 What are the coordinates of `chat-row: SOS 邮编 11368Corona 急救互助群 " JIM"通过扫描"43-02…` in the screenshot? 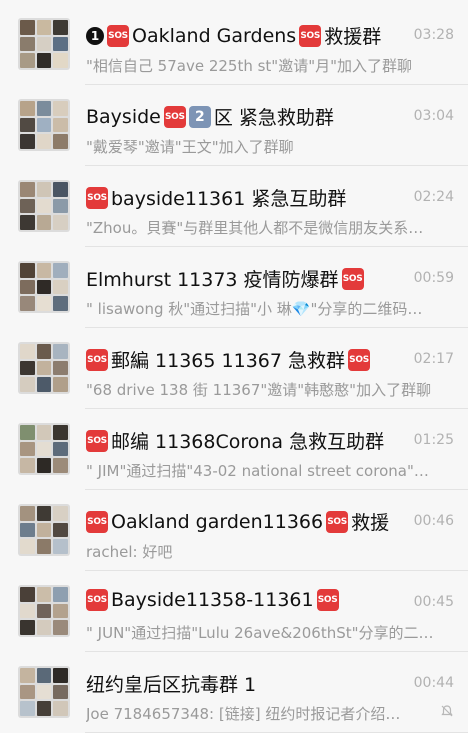 It's located at (234, 449).